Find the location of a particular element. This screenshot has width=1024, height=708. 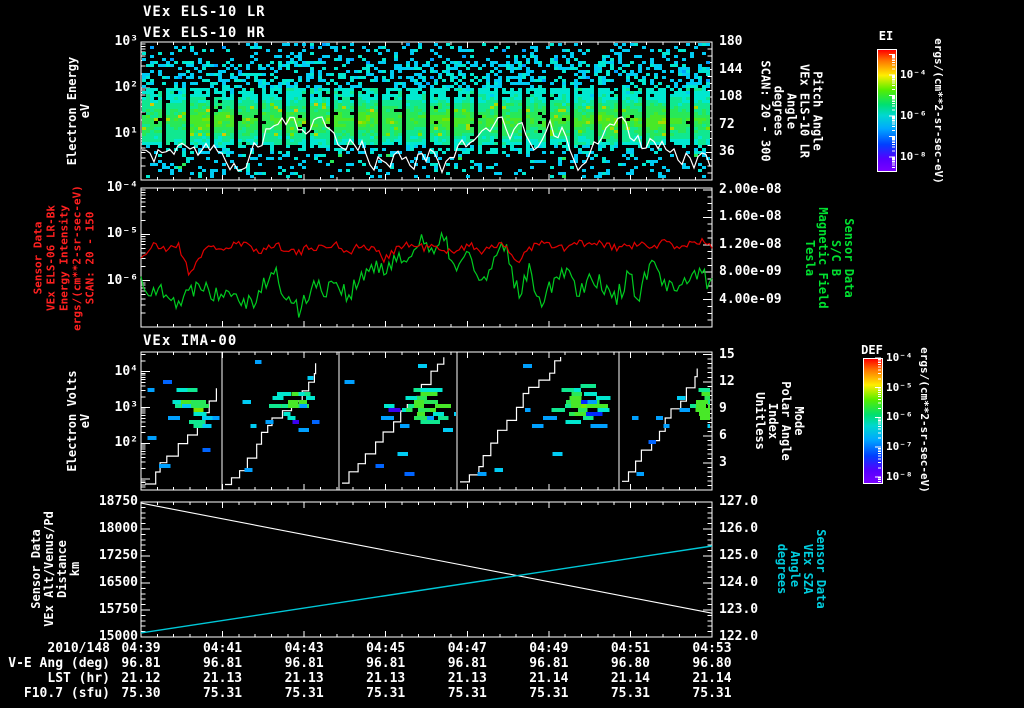

tick-label: 3 is located at coordinates (723, 462).